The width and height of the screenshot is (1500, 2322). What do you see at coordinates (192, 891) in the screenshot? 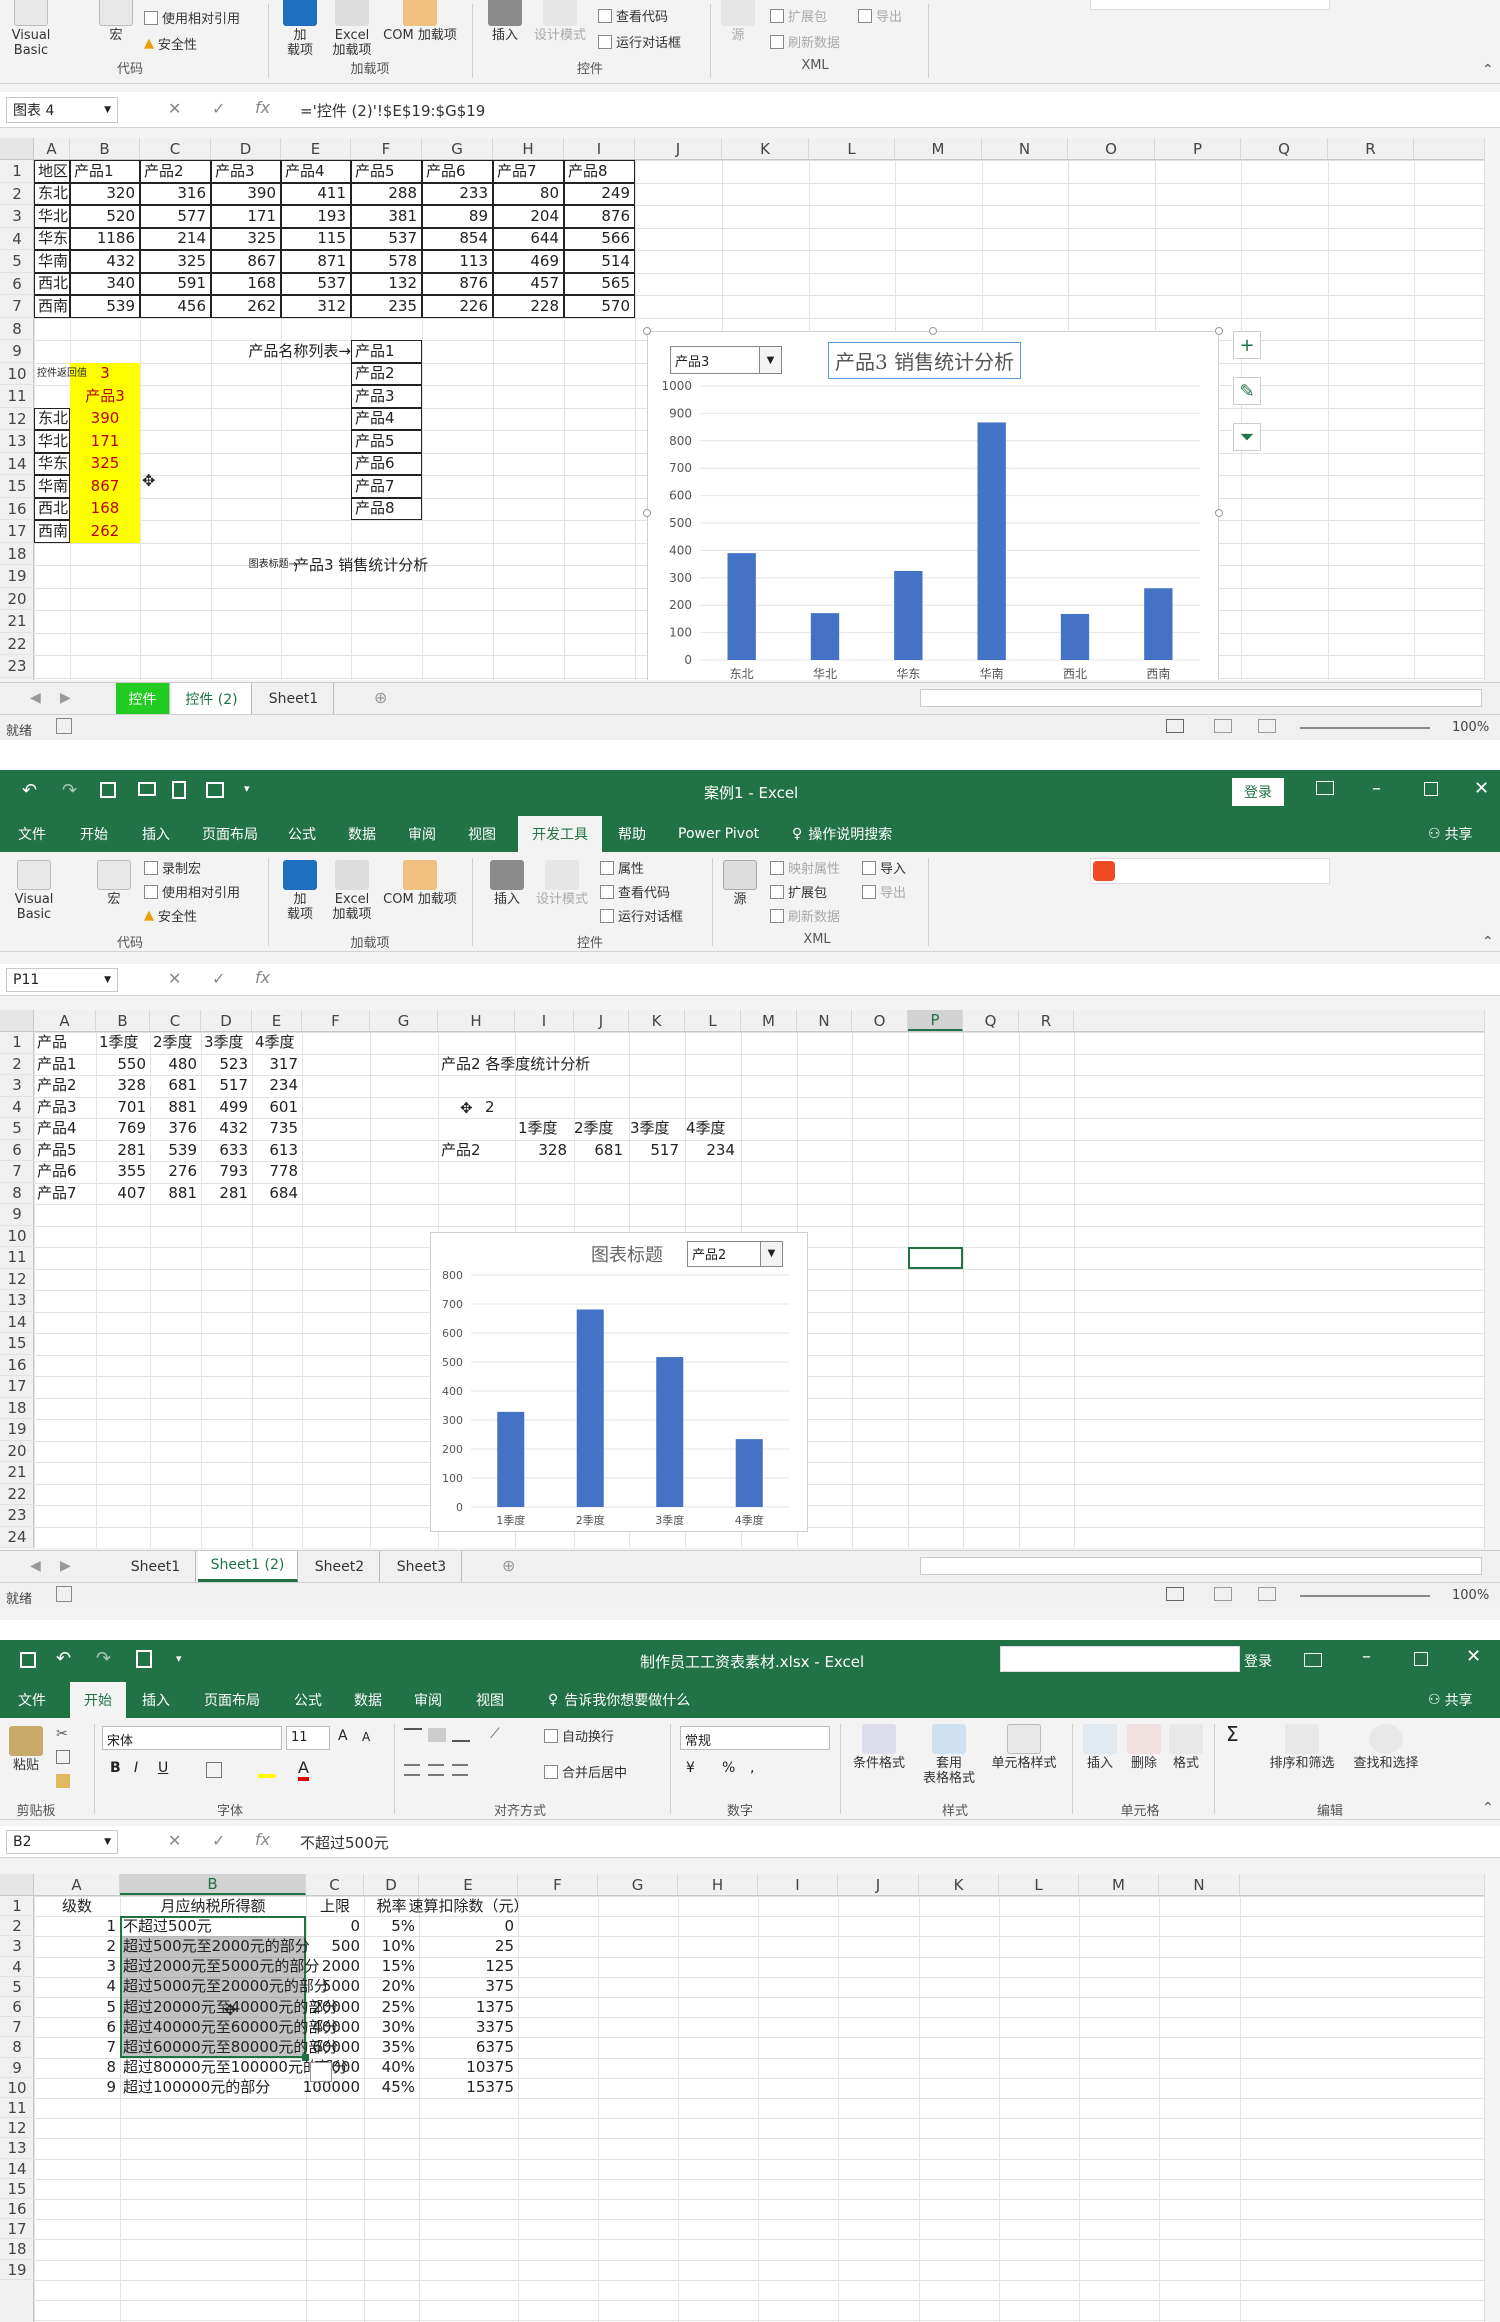
I see `relative-ref-button: 使用相对引用` at bounding box center [192, 891].